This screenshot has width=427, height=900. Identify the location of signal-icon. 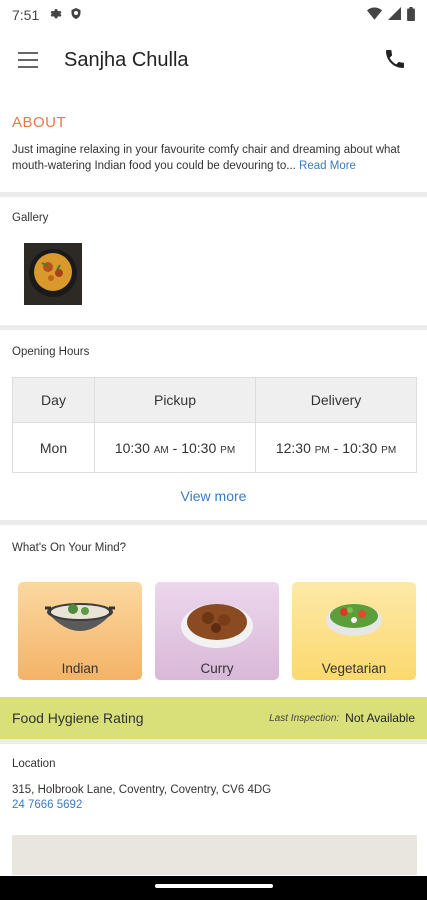
(394, 15).